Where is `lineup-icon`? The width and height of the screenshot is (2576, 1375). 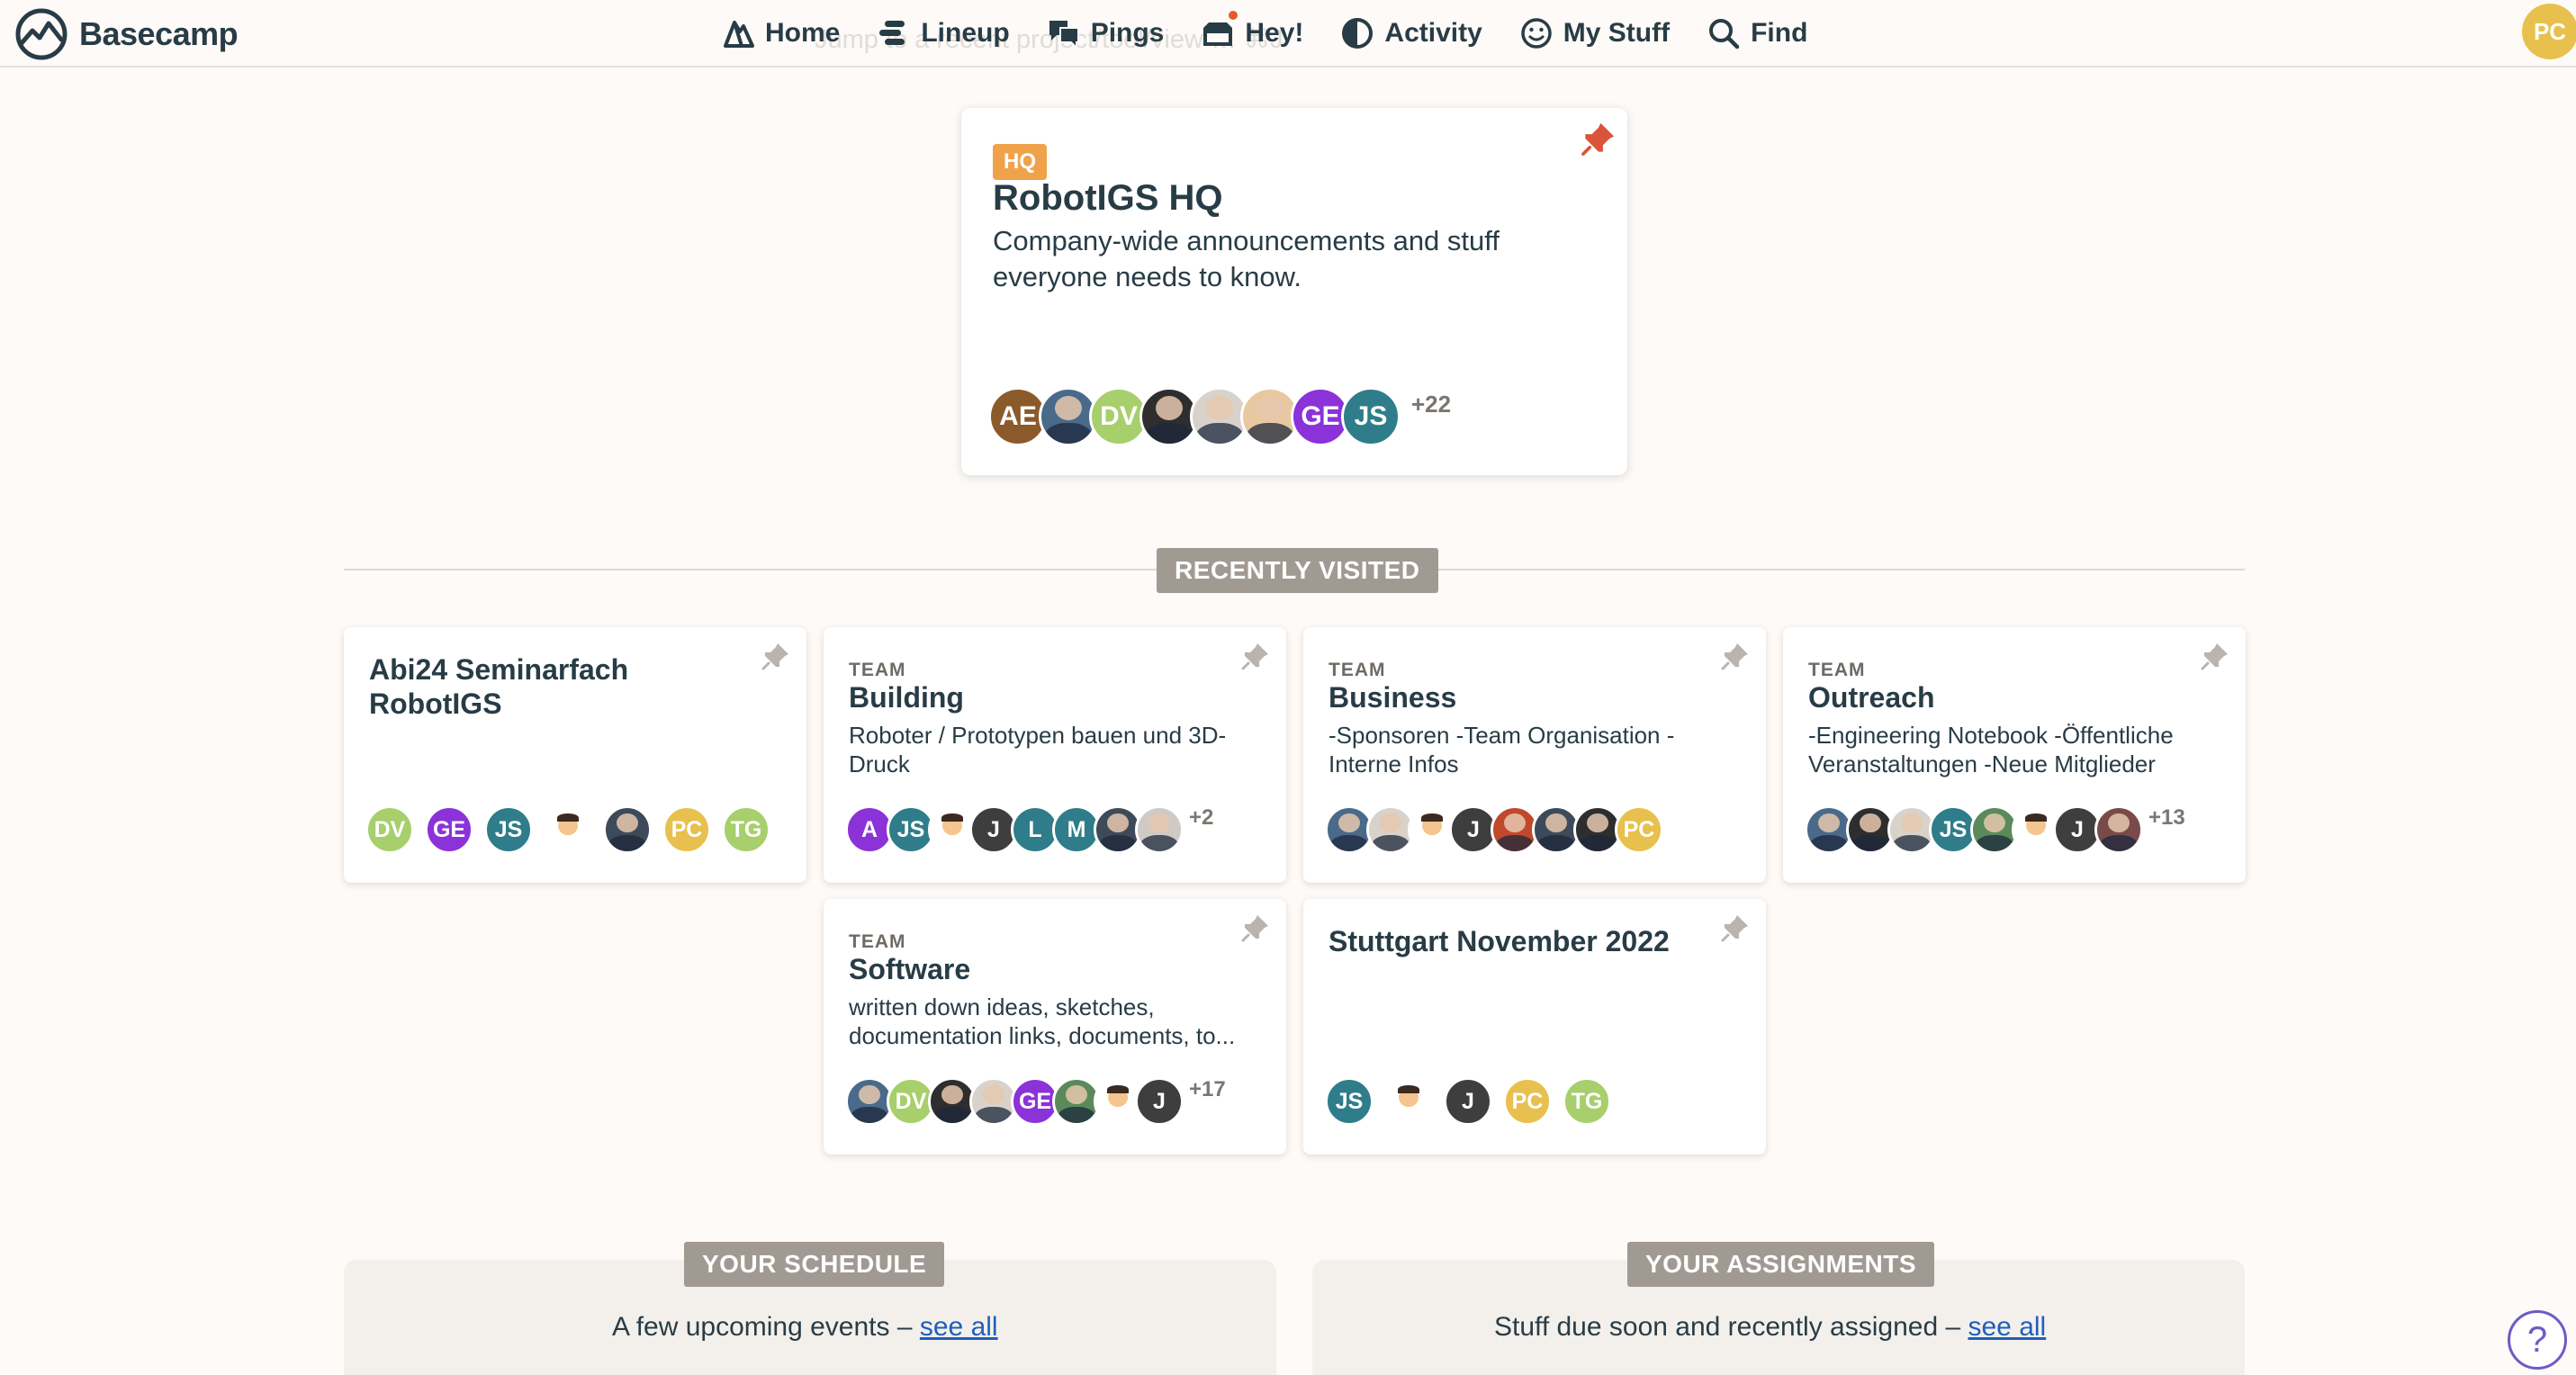 lineup-icon is located at coordinates (892, 33).